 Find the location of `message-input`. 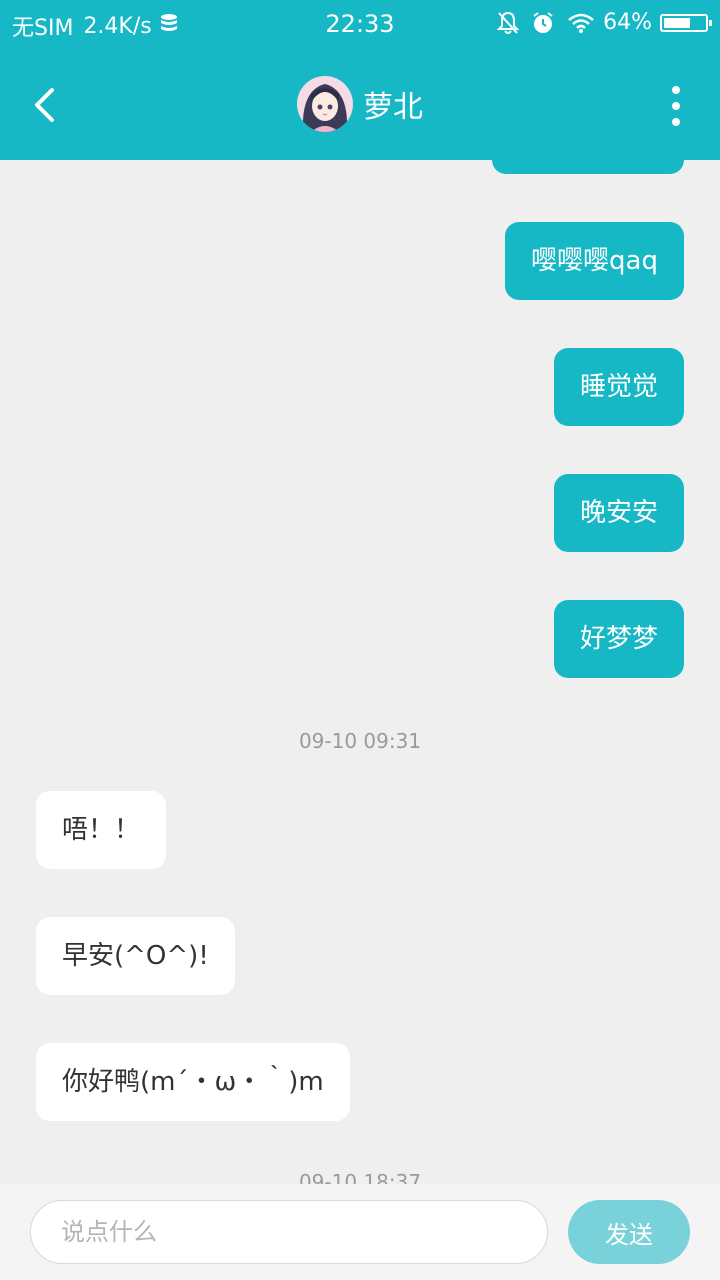

message-input is located at coordinates (289, 1232).